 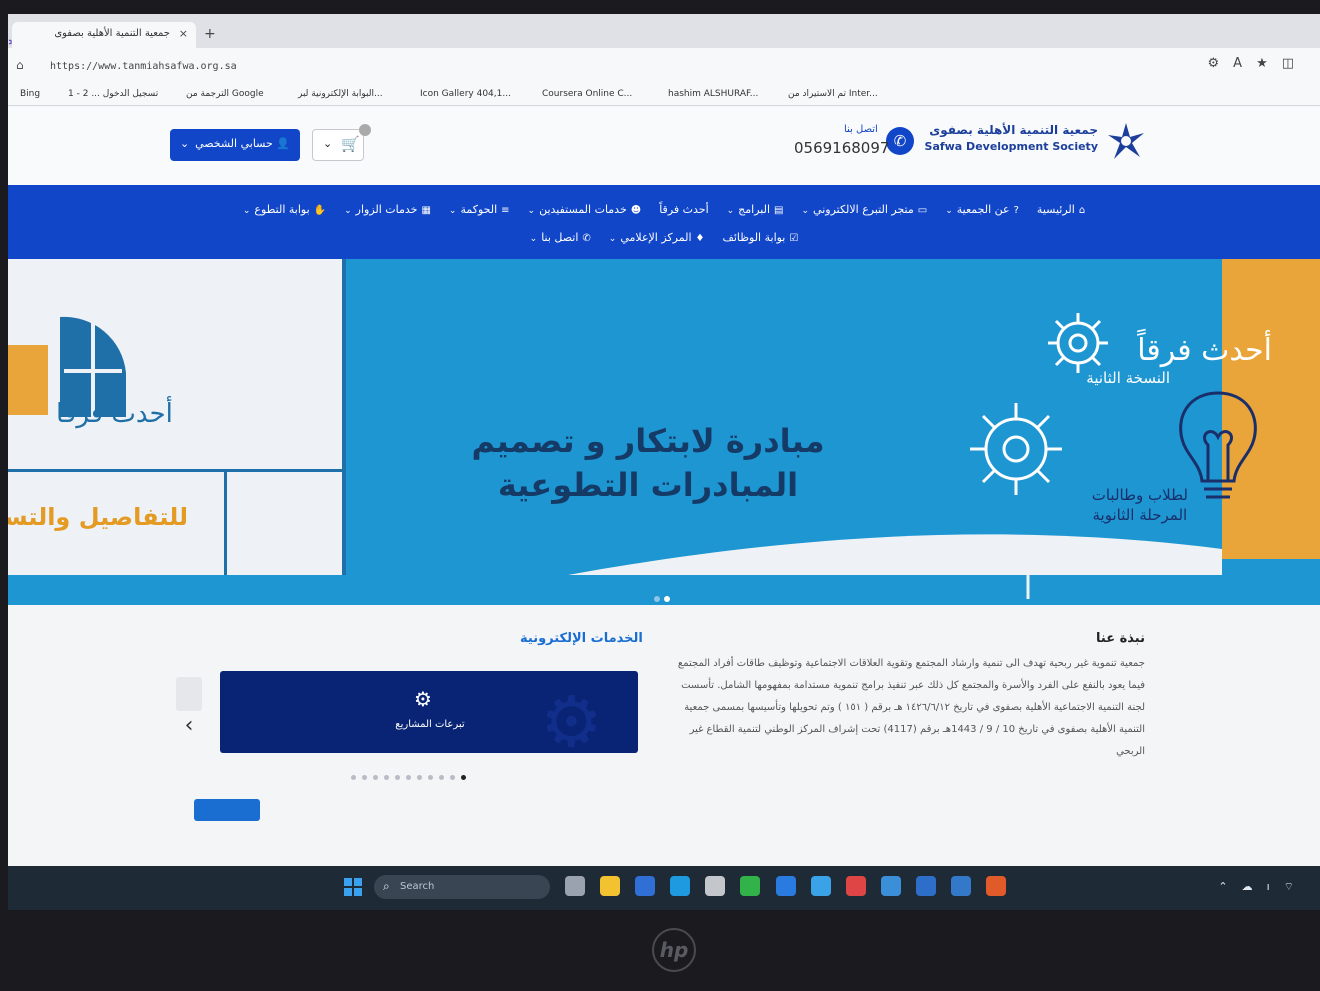 What do you see at coordinates (104, 35) in the screenshot?
I see `browser-tab: جمعية التنمية الأهلية بصفوى ×` at bounding box center [104, 35].